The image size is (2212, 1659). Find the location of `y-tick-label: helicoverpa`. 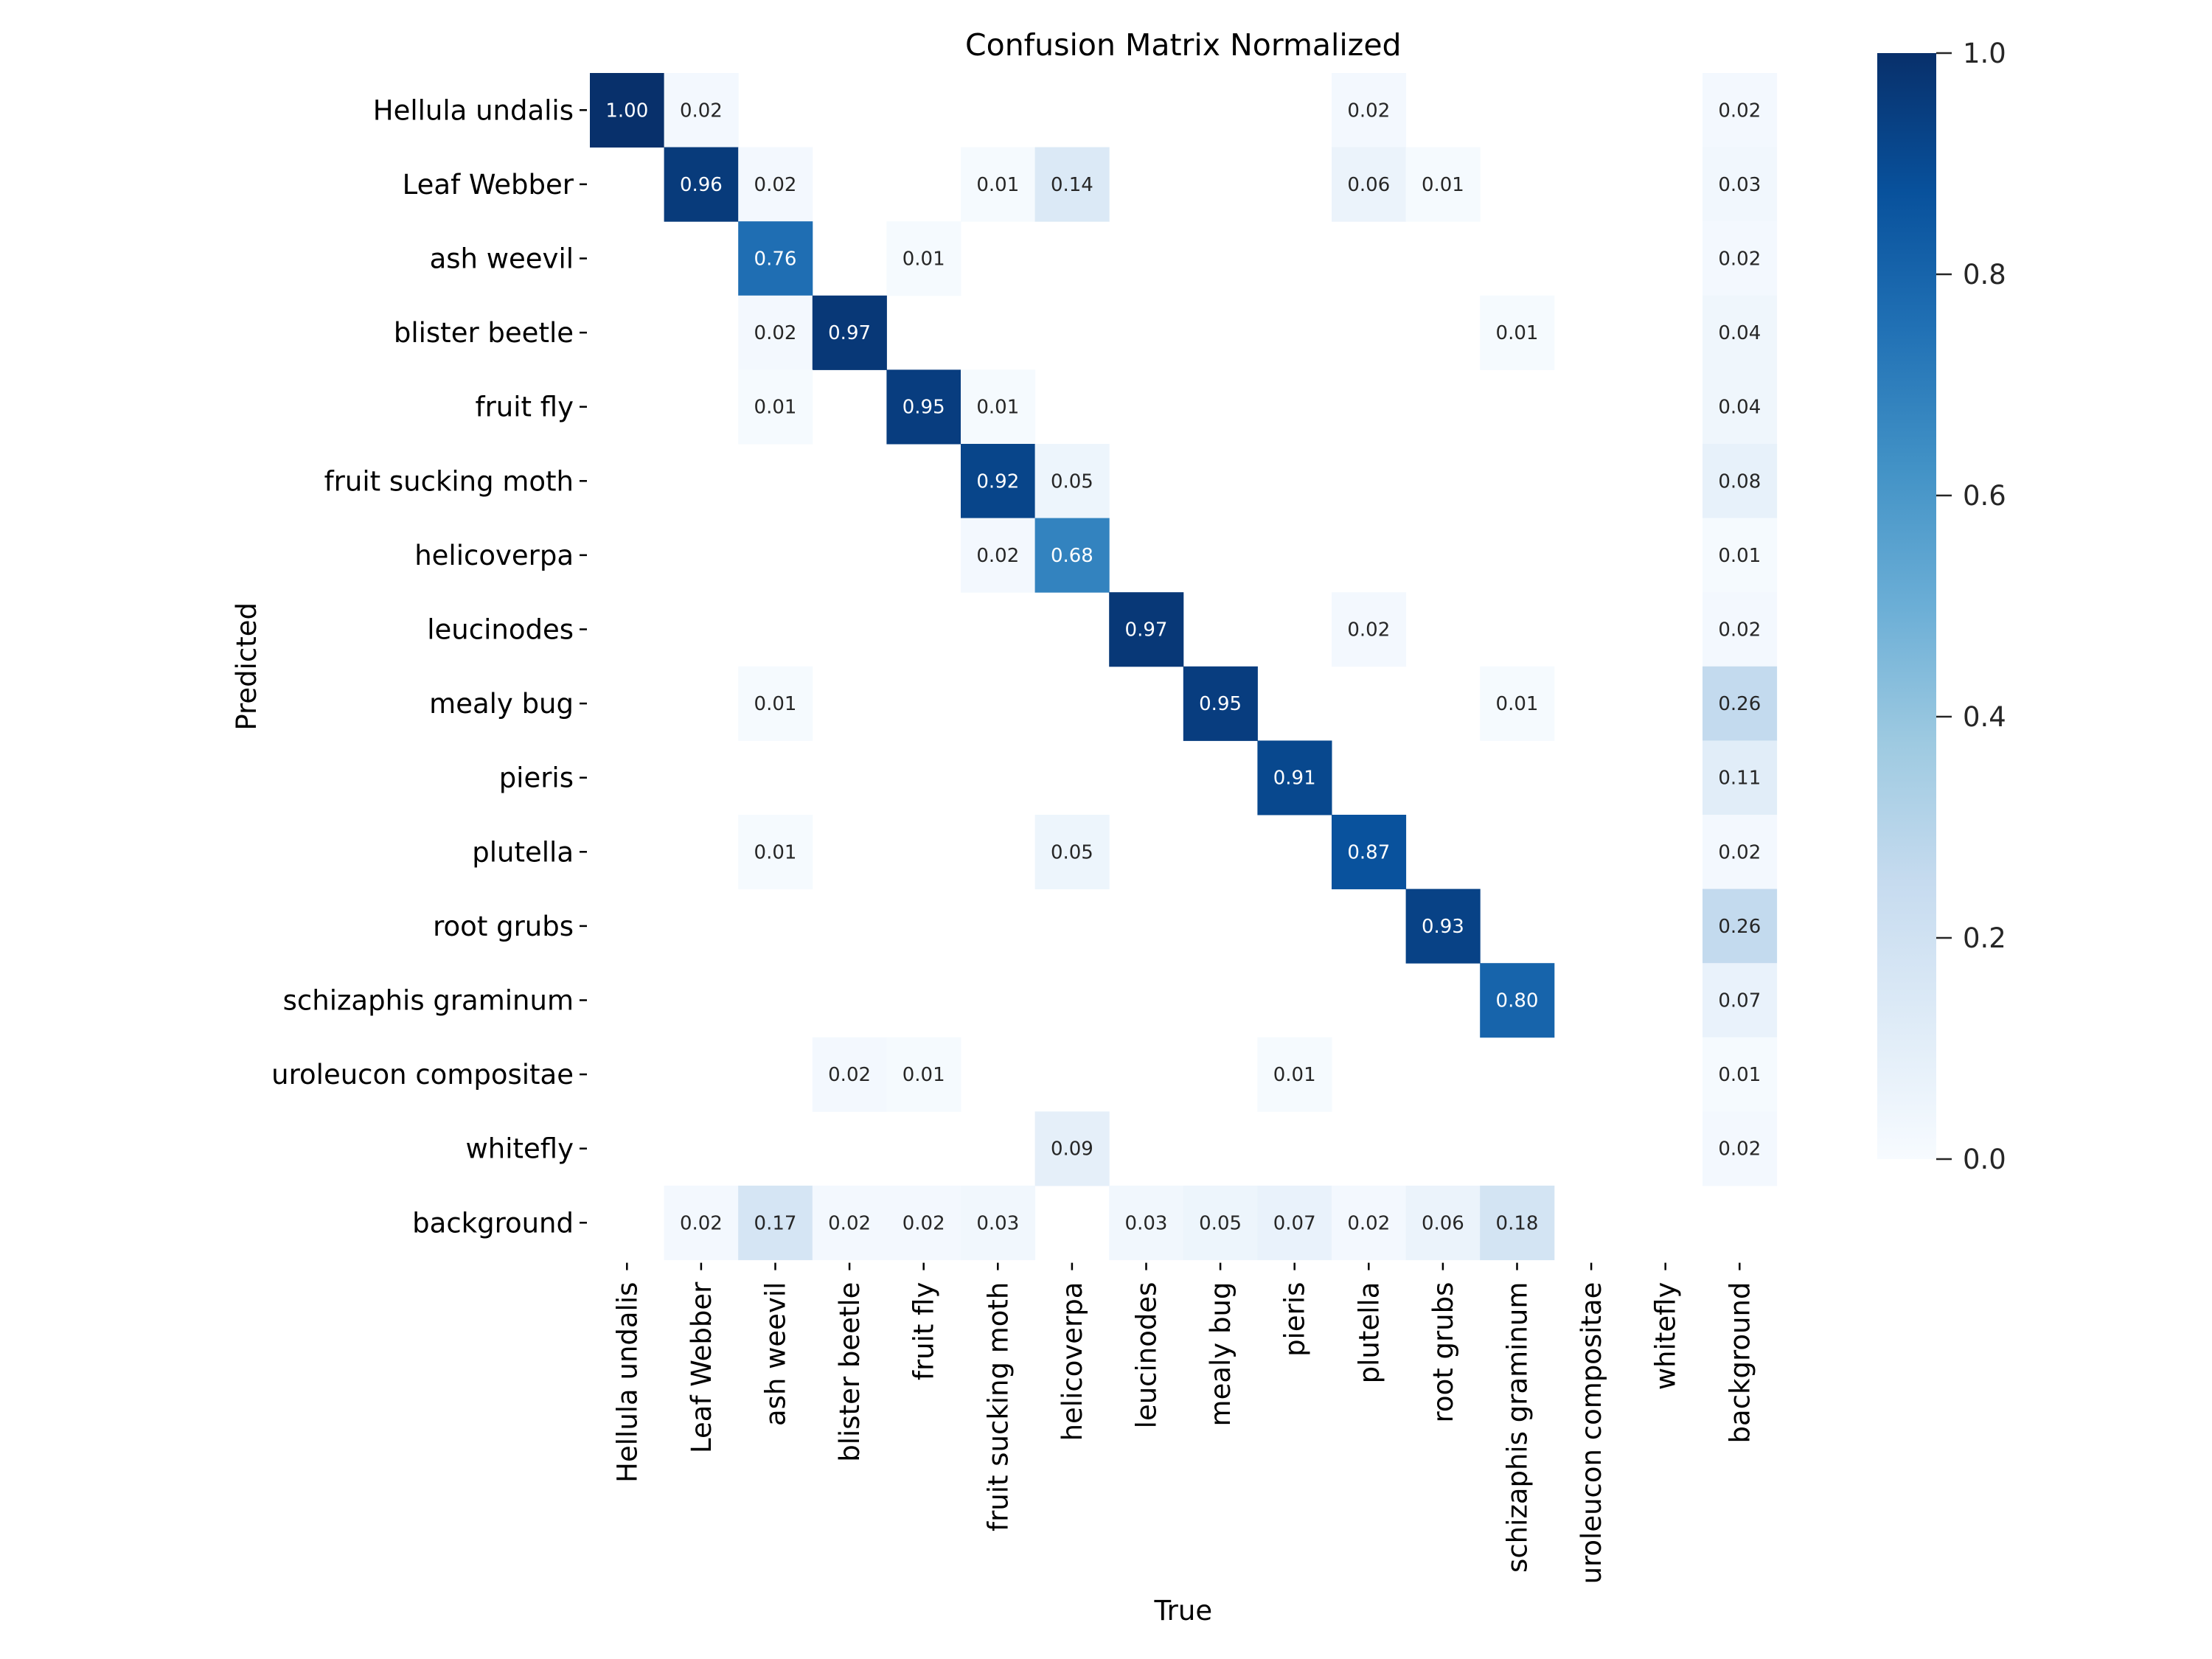

y-tick-label: helicoverpa is located at coordinates (494, 555).